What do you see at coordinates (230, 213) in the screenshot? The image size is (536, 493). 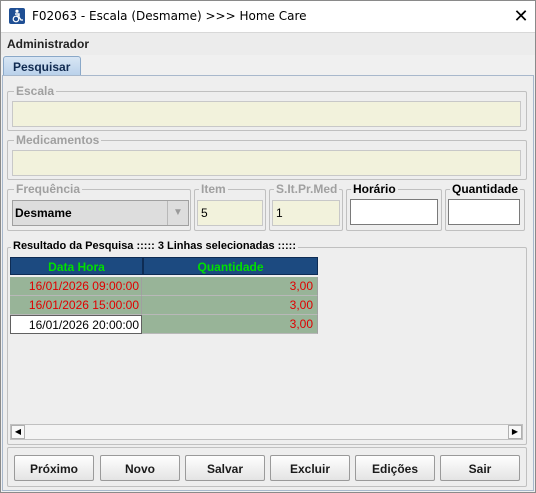 I see `item-field: 5` at bounding box center [230, 213].